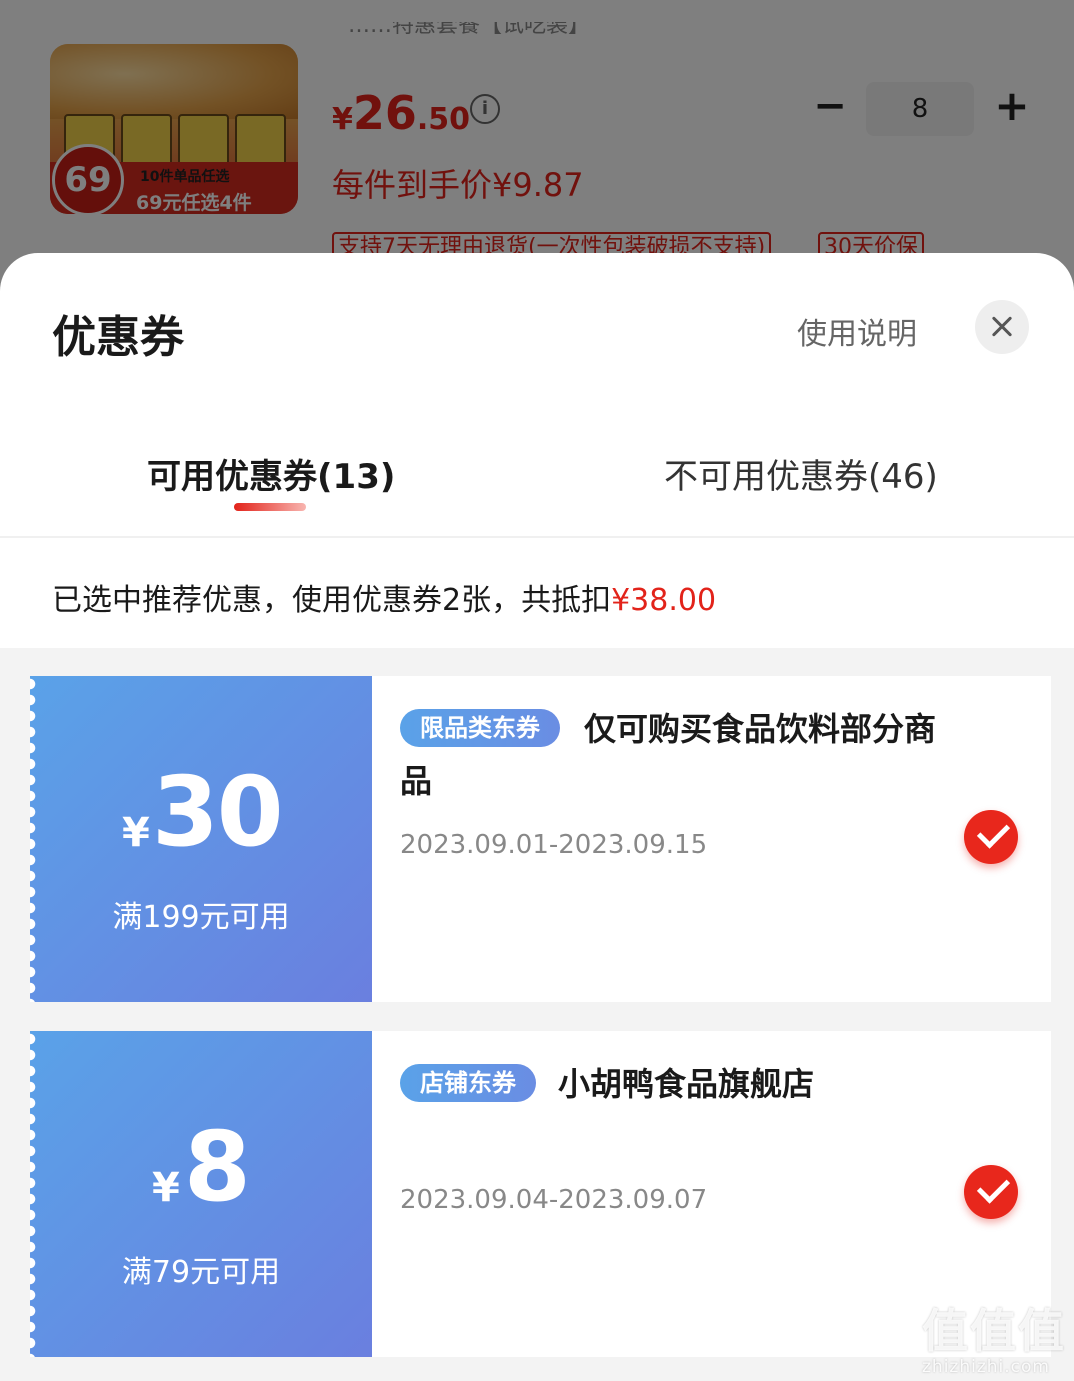 The width and height of the screenshot is (1074, 1381). What do you see at coordinates (994, 1331) in the screenshot?
I see `watermark-logo: 值值值` at bounding box center [994, 1331].